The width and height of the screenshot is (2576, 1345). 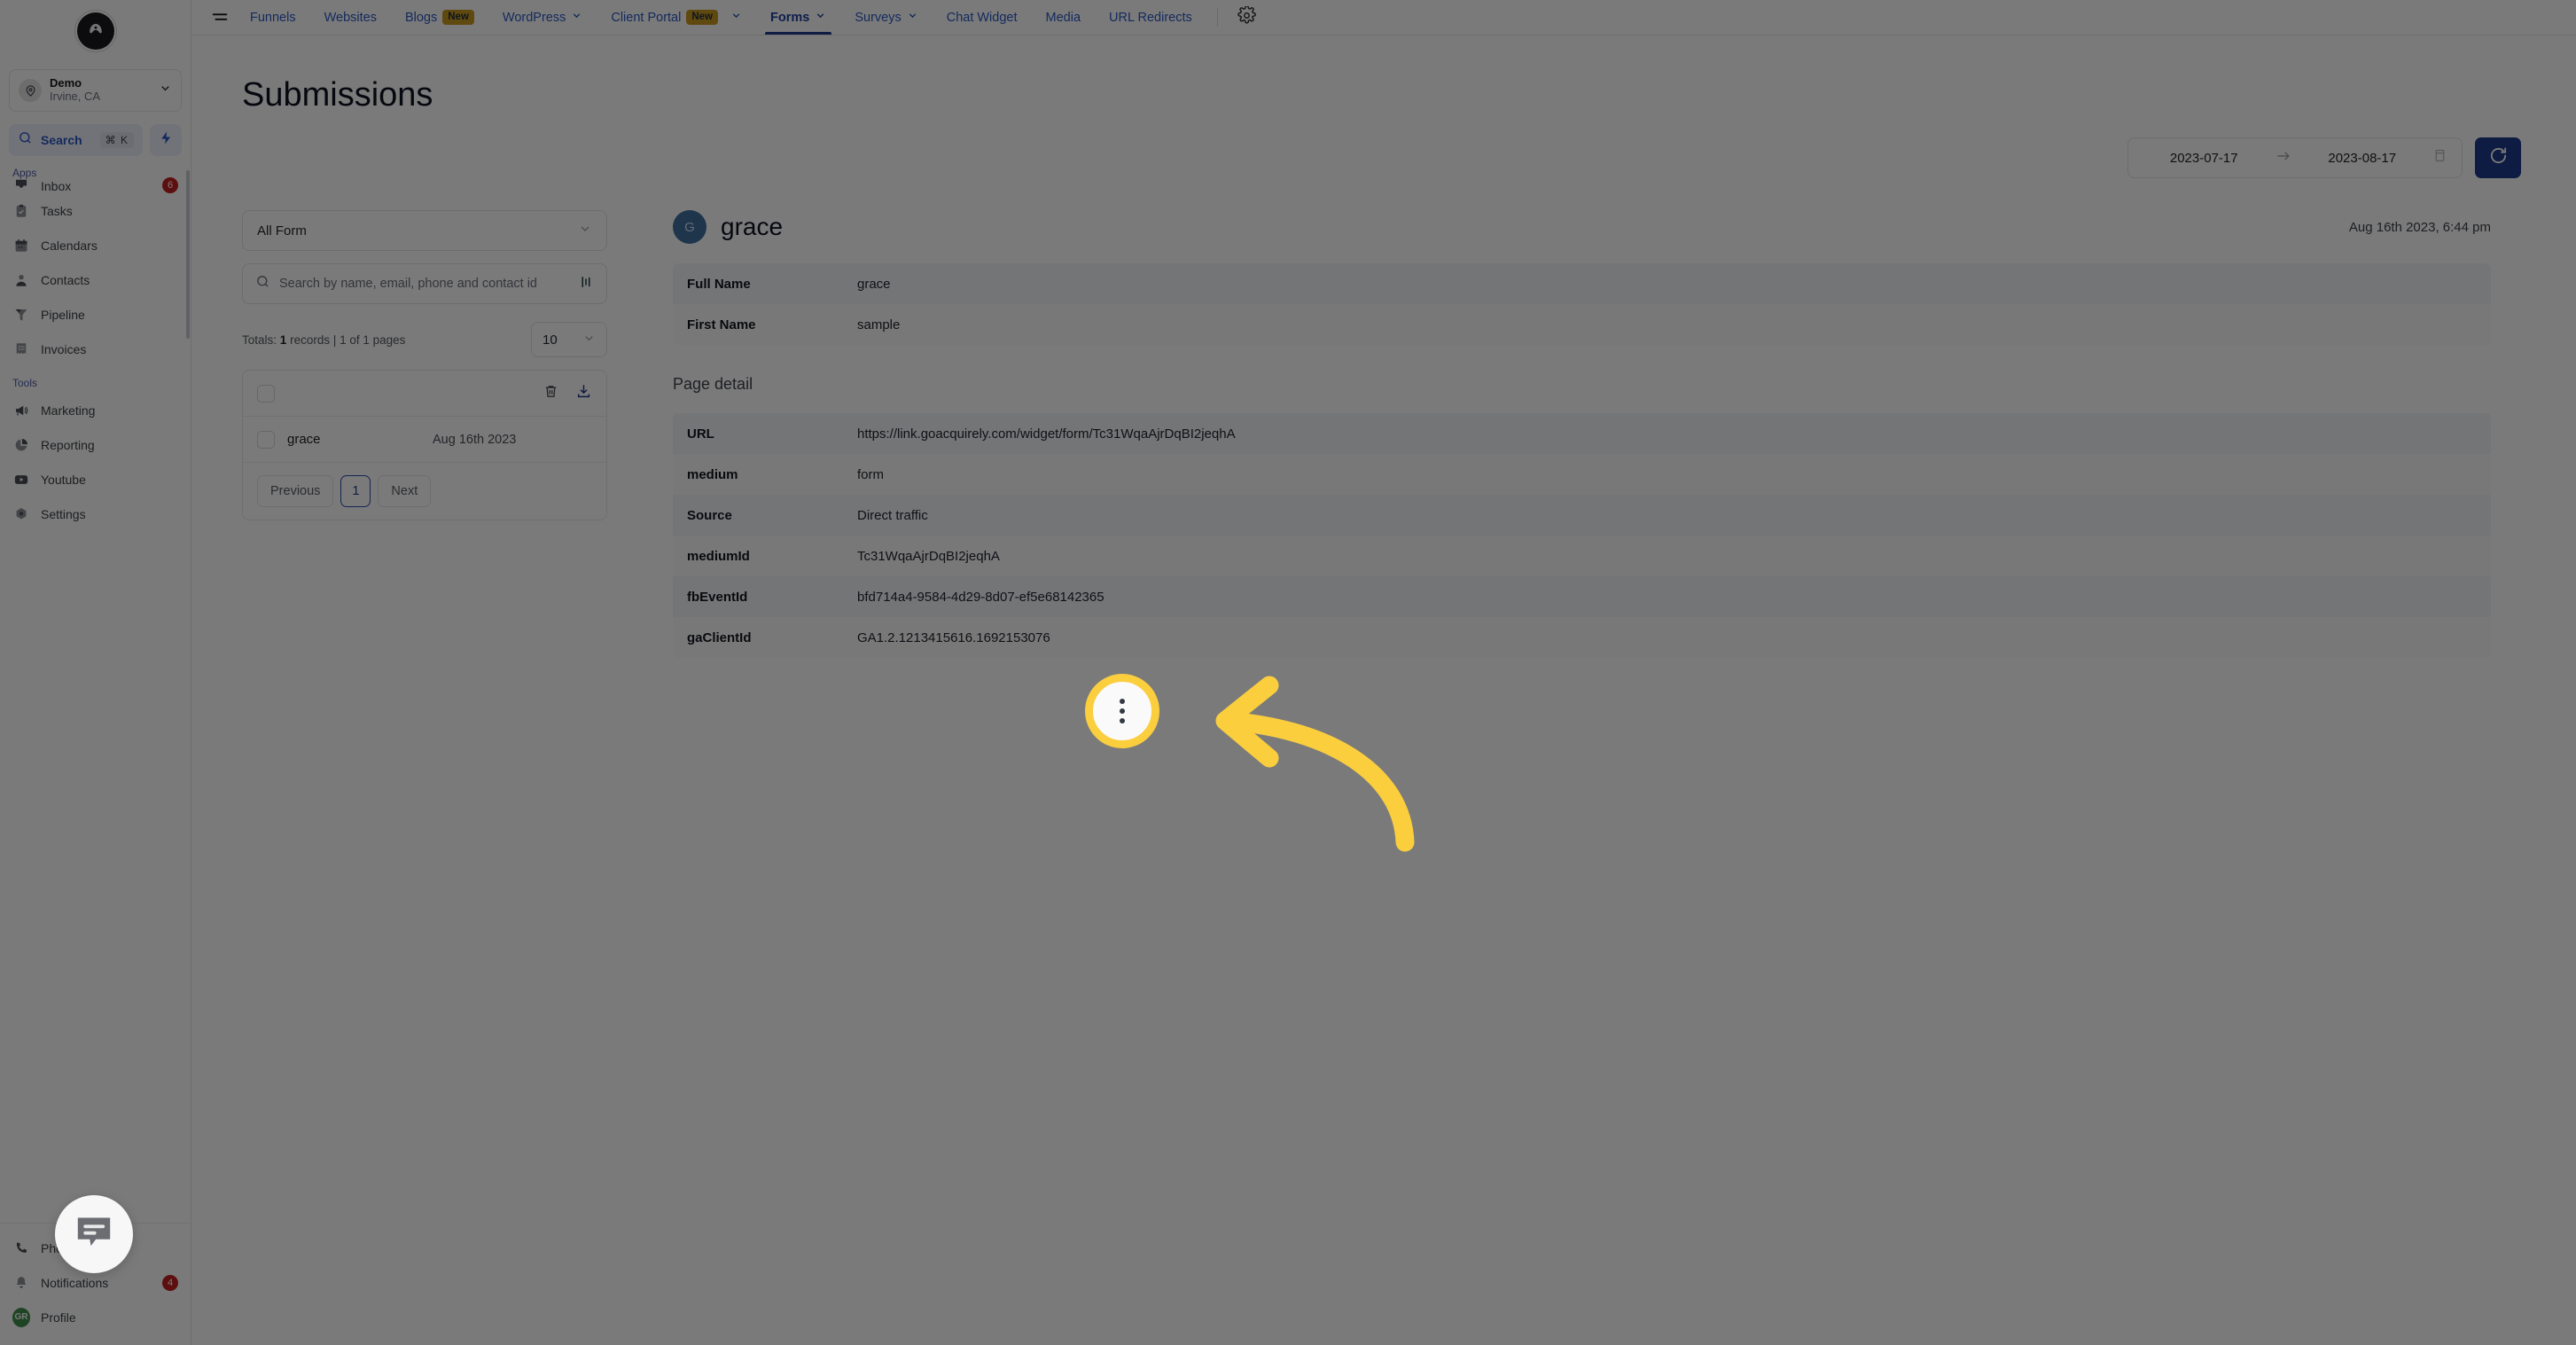 I want to click on filter-bars-icon, so click(x=586, y=284).